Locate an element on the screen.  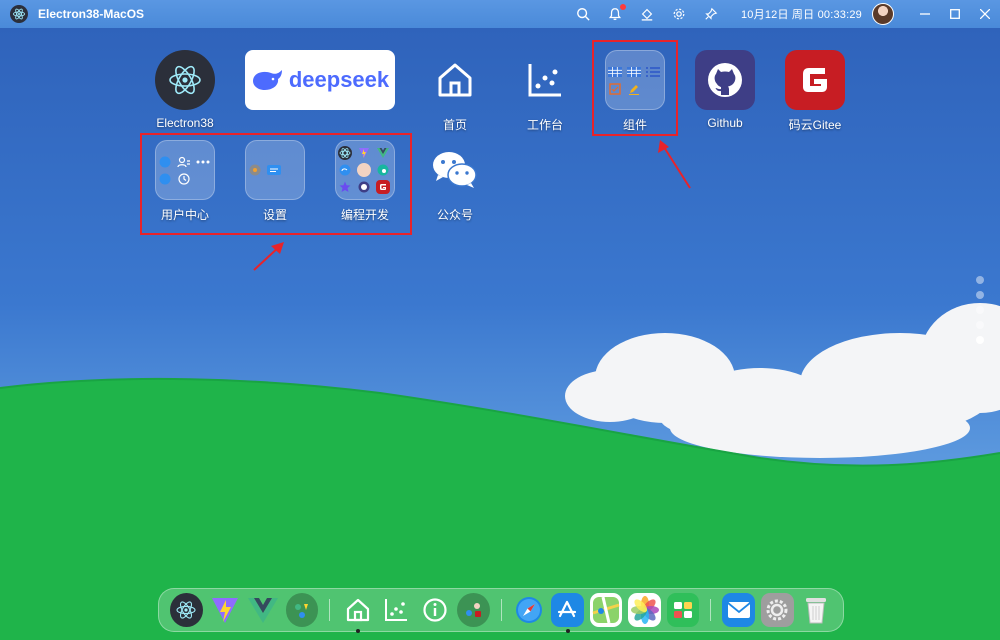
chart-icon is located at coordinates (545, 80).